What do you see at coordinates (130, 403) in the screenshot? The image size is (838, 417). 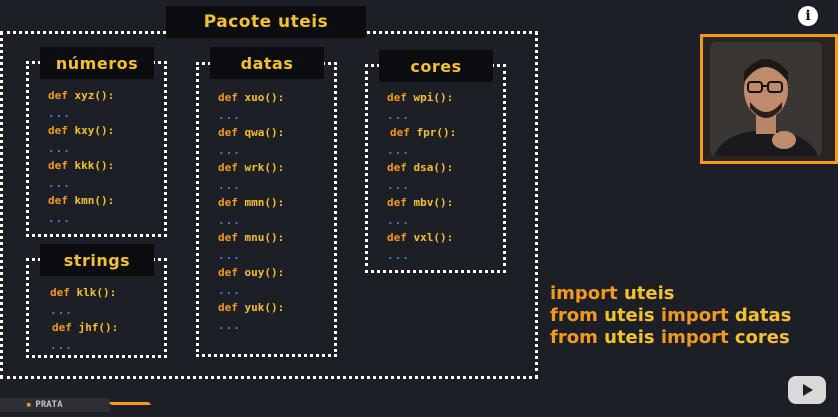 I see `badge-accent-line` at bounding box center [130, 403].